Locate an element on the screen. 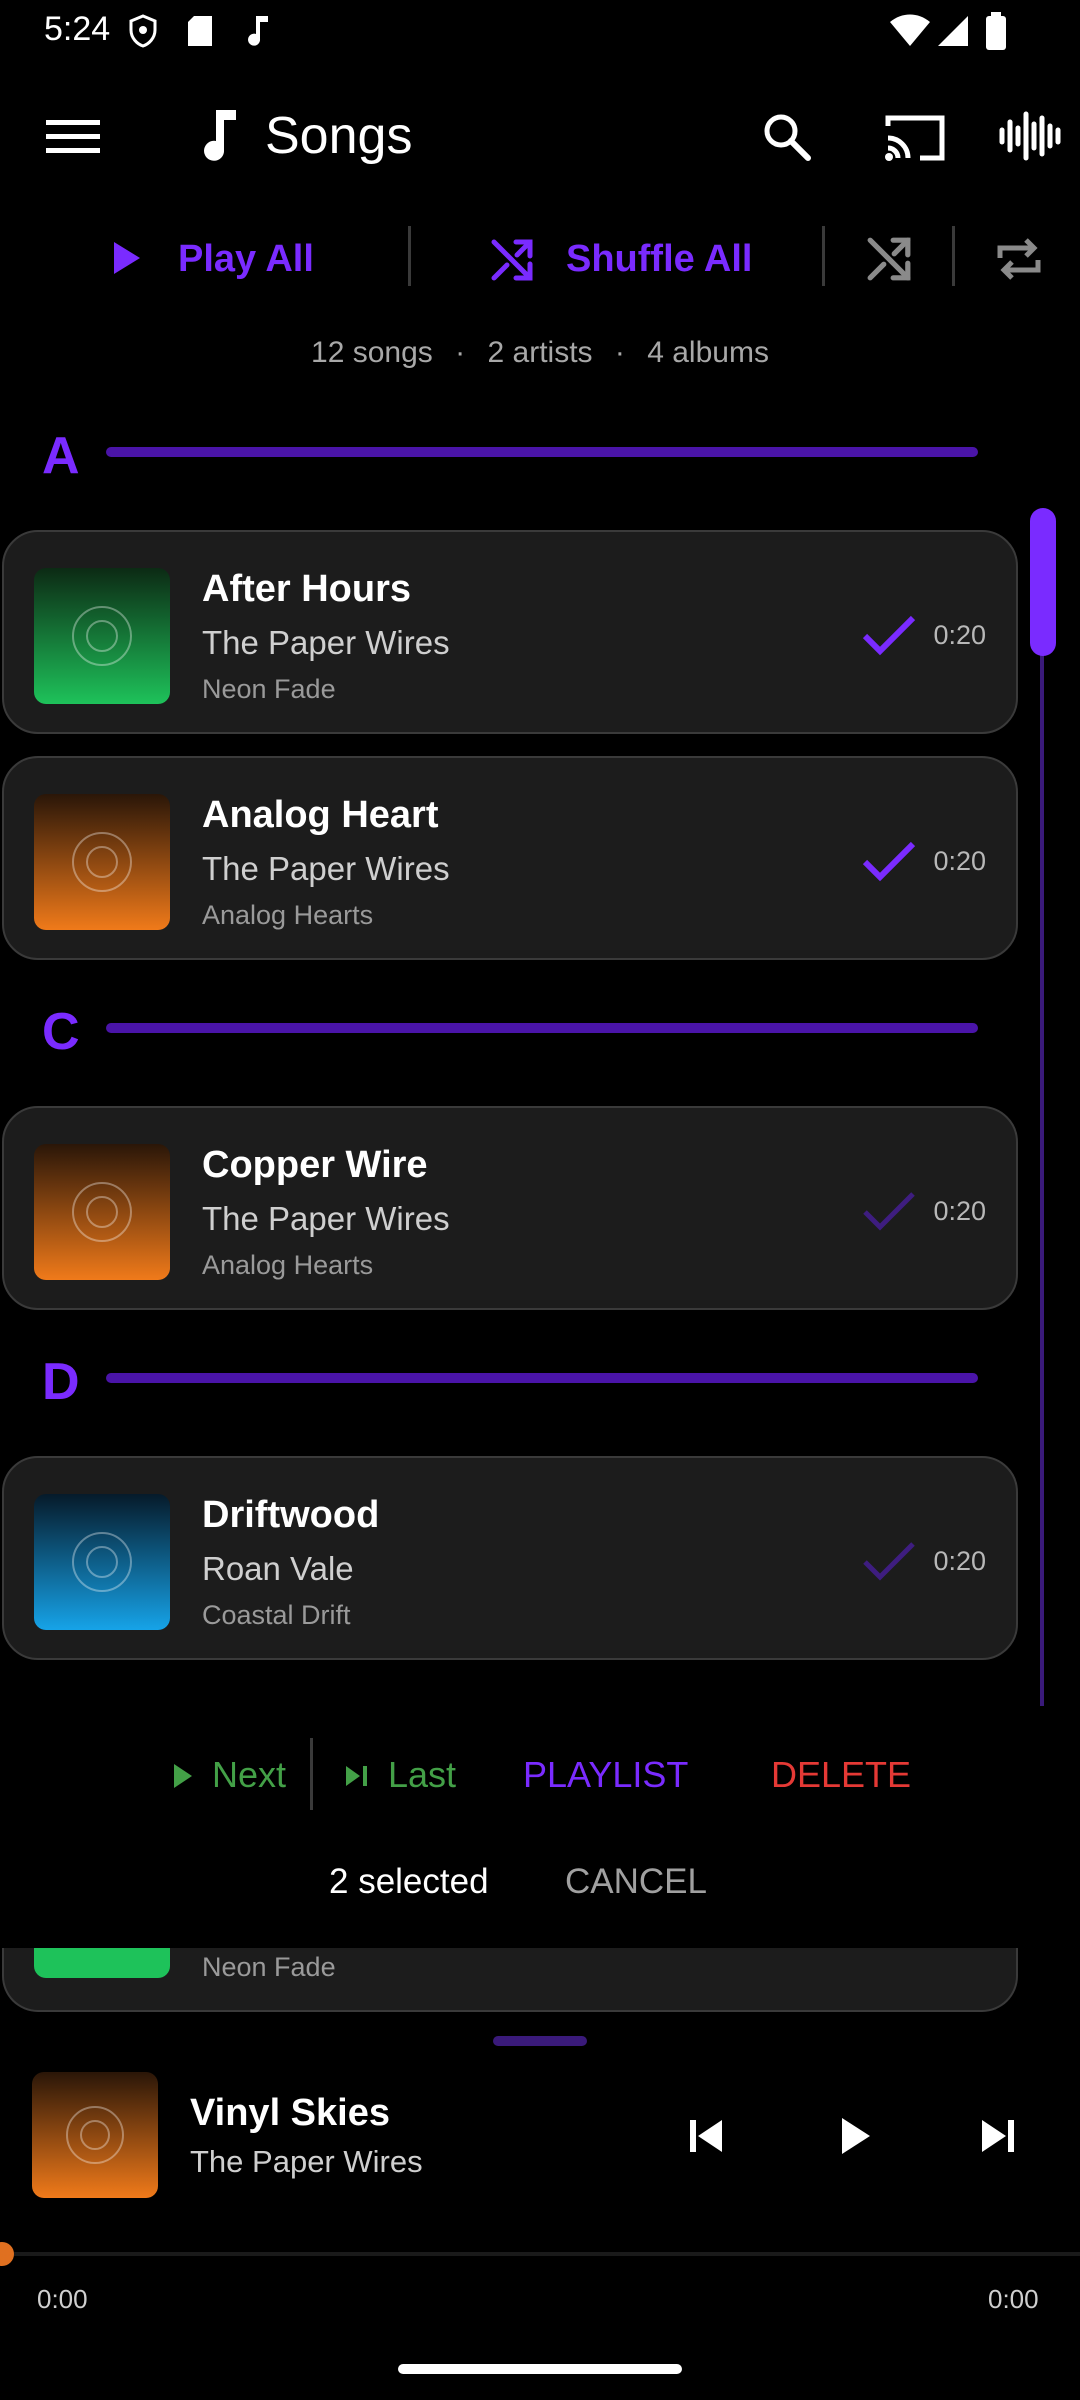 This screenshot has width=1080, height=2400. music-note-status-icon is located at coordinates (258, 31).